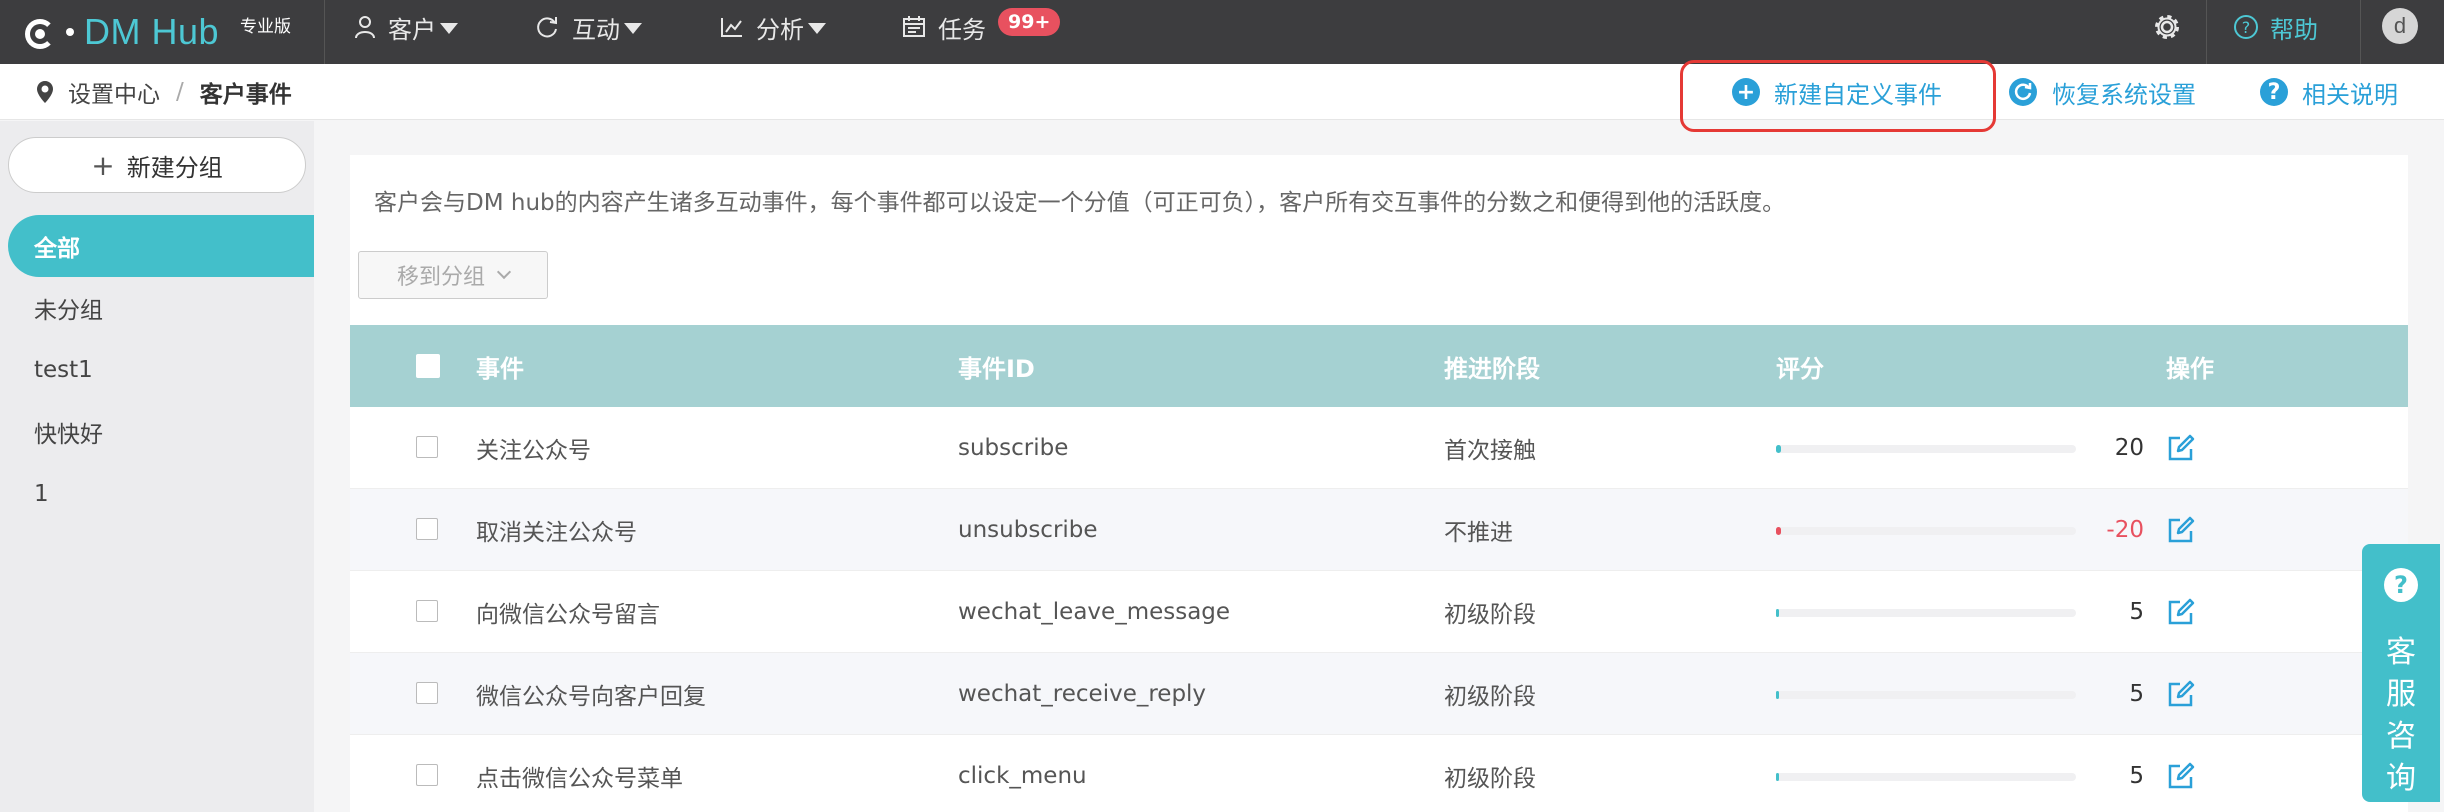 This screenshot has width=2444, height=812. Describe the element at coordinates (1379, 773) in the screenshot. I see `table-row: 点击微信公众号菜单 click_menu 初级阶段 5` at that location.